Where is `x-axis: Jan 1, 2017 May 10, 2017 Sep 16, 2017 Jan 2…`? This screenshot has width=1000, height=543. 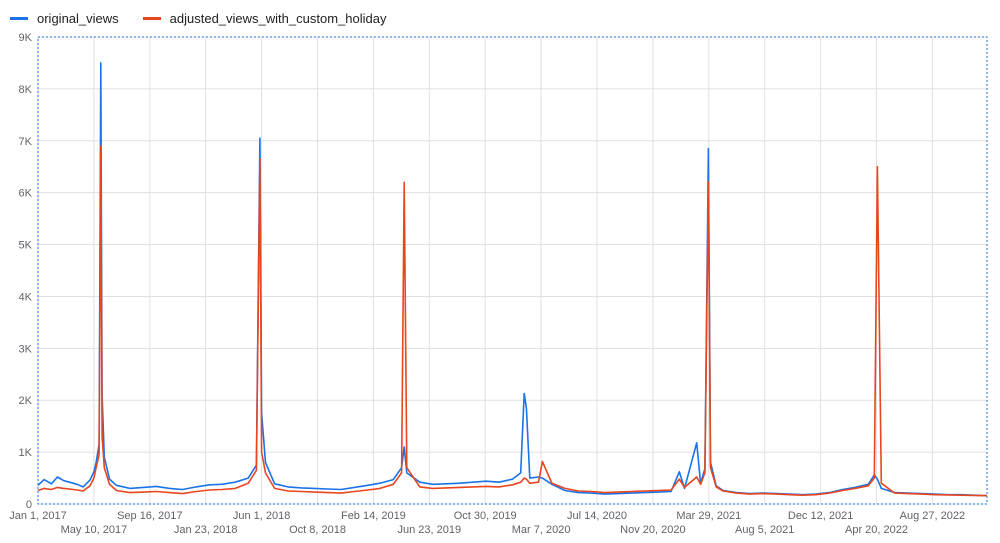 x-axis: Jan 1, 2017 May 10, 2017 Sep 16, 2017 Jan 2… is located at coordinates (487, 523).